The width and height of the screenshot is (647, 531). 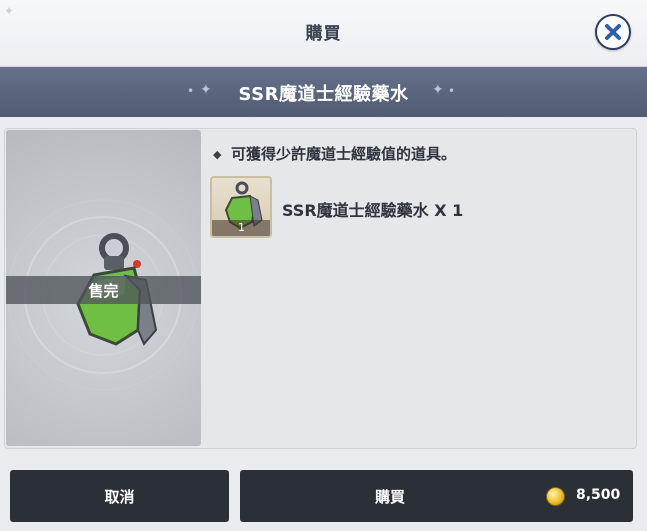 I want to click on close-icon, so click(x=613, y=32).